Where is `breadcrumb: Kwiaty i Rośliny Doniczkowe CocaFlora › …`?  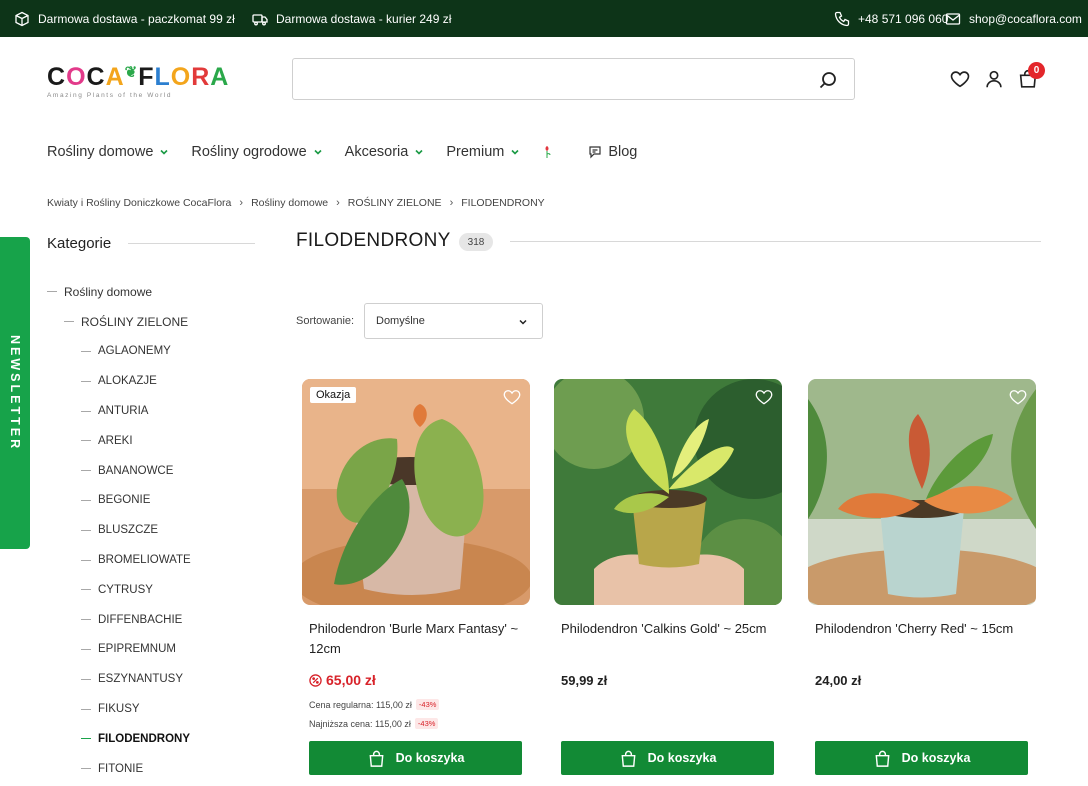 breadcrumb: Kwiaty i Rośliny Doniczkowe CocaFlora › … is located at coordinates (296, 203).